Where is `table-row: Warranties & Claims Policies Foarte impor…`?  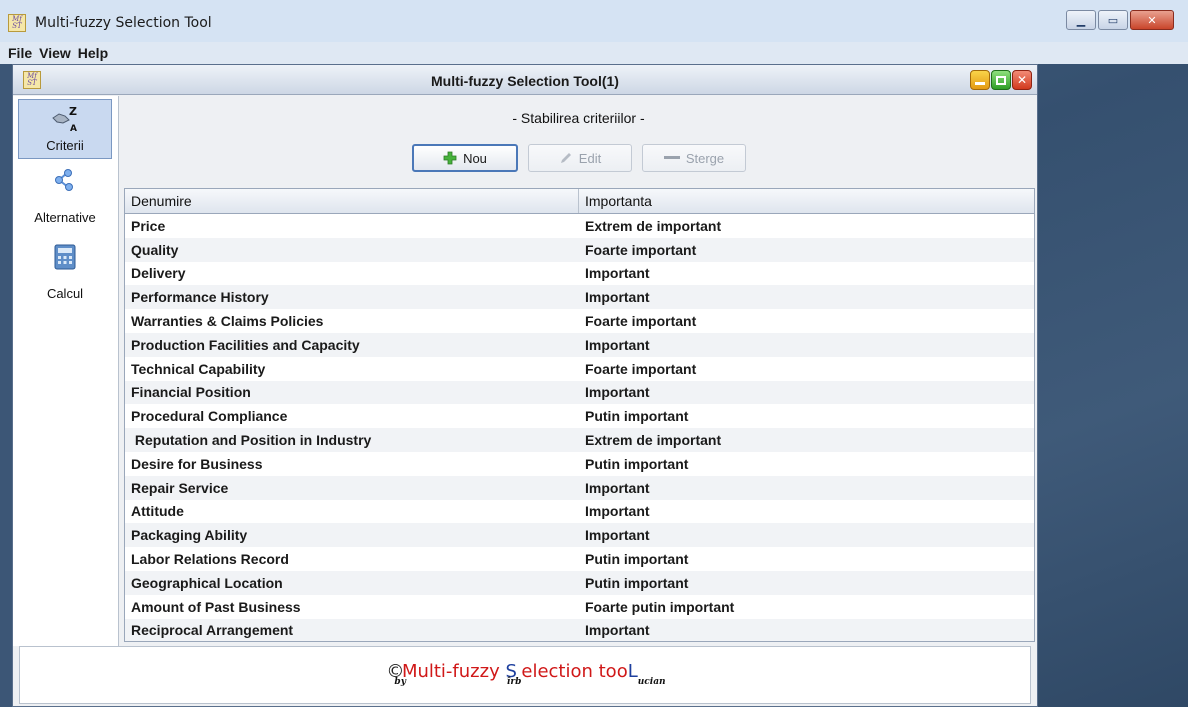 table-row: Warranties & Claims Policies Foarte impor… is located at coordinates (579, 321).